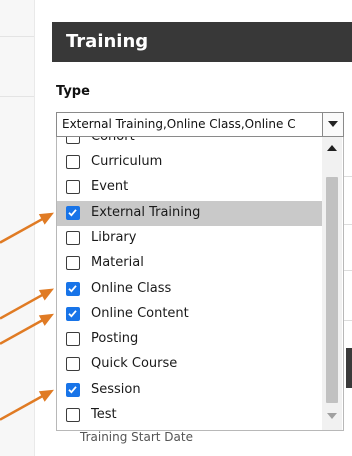 The image size is (352, 456). Describe the element at coordinates (190, 314) in the screenshot. I see `dropdown-option-online-content: Online Content` at that location.